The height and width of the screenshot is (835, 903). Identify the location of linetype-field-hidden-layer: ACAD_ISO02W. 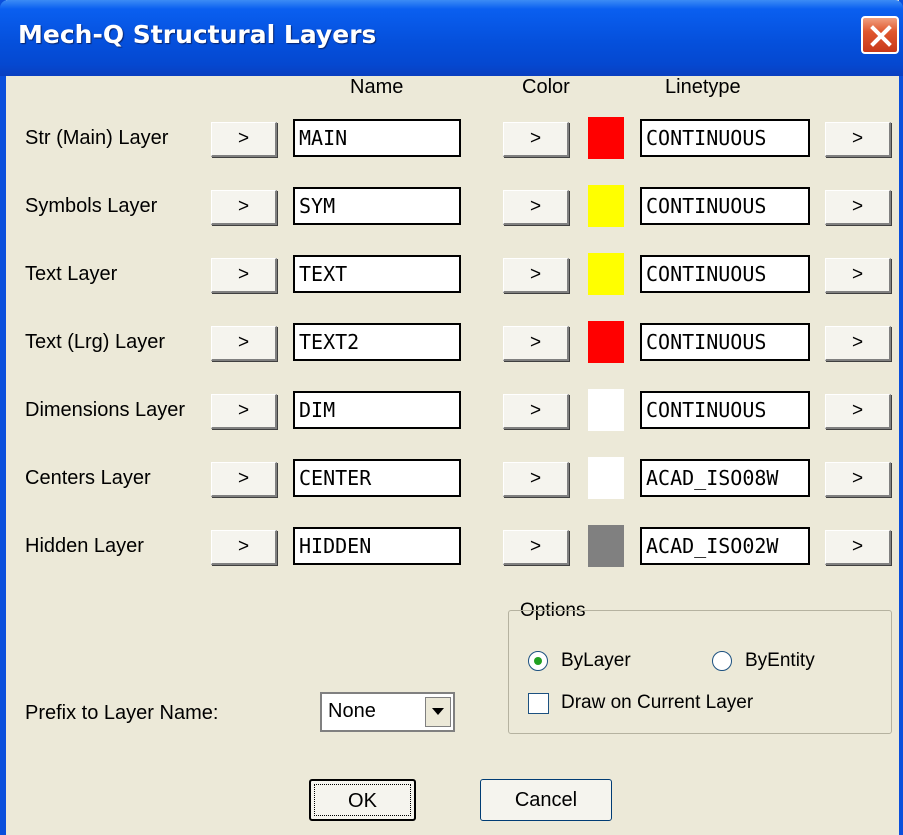
(725, 546).